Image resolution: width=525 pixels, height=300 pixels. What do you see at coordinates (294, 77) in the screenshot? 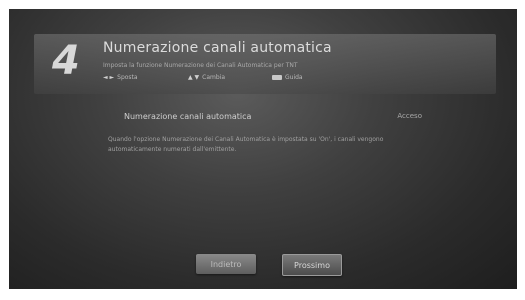
I see `legend-guide-label: Guida` at bounding box center [294, 77].